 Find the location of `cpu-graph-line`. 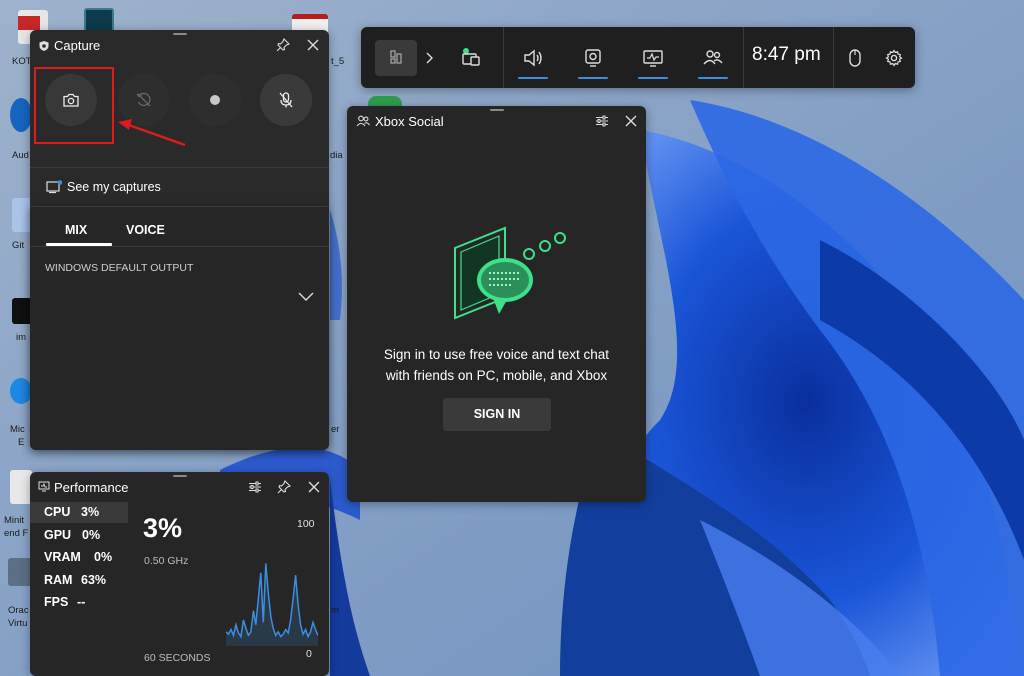

cpu-graph-line is located at coordinates (272, 601).